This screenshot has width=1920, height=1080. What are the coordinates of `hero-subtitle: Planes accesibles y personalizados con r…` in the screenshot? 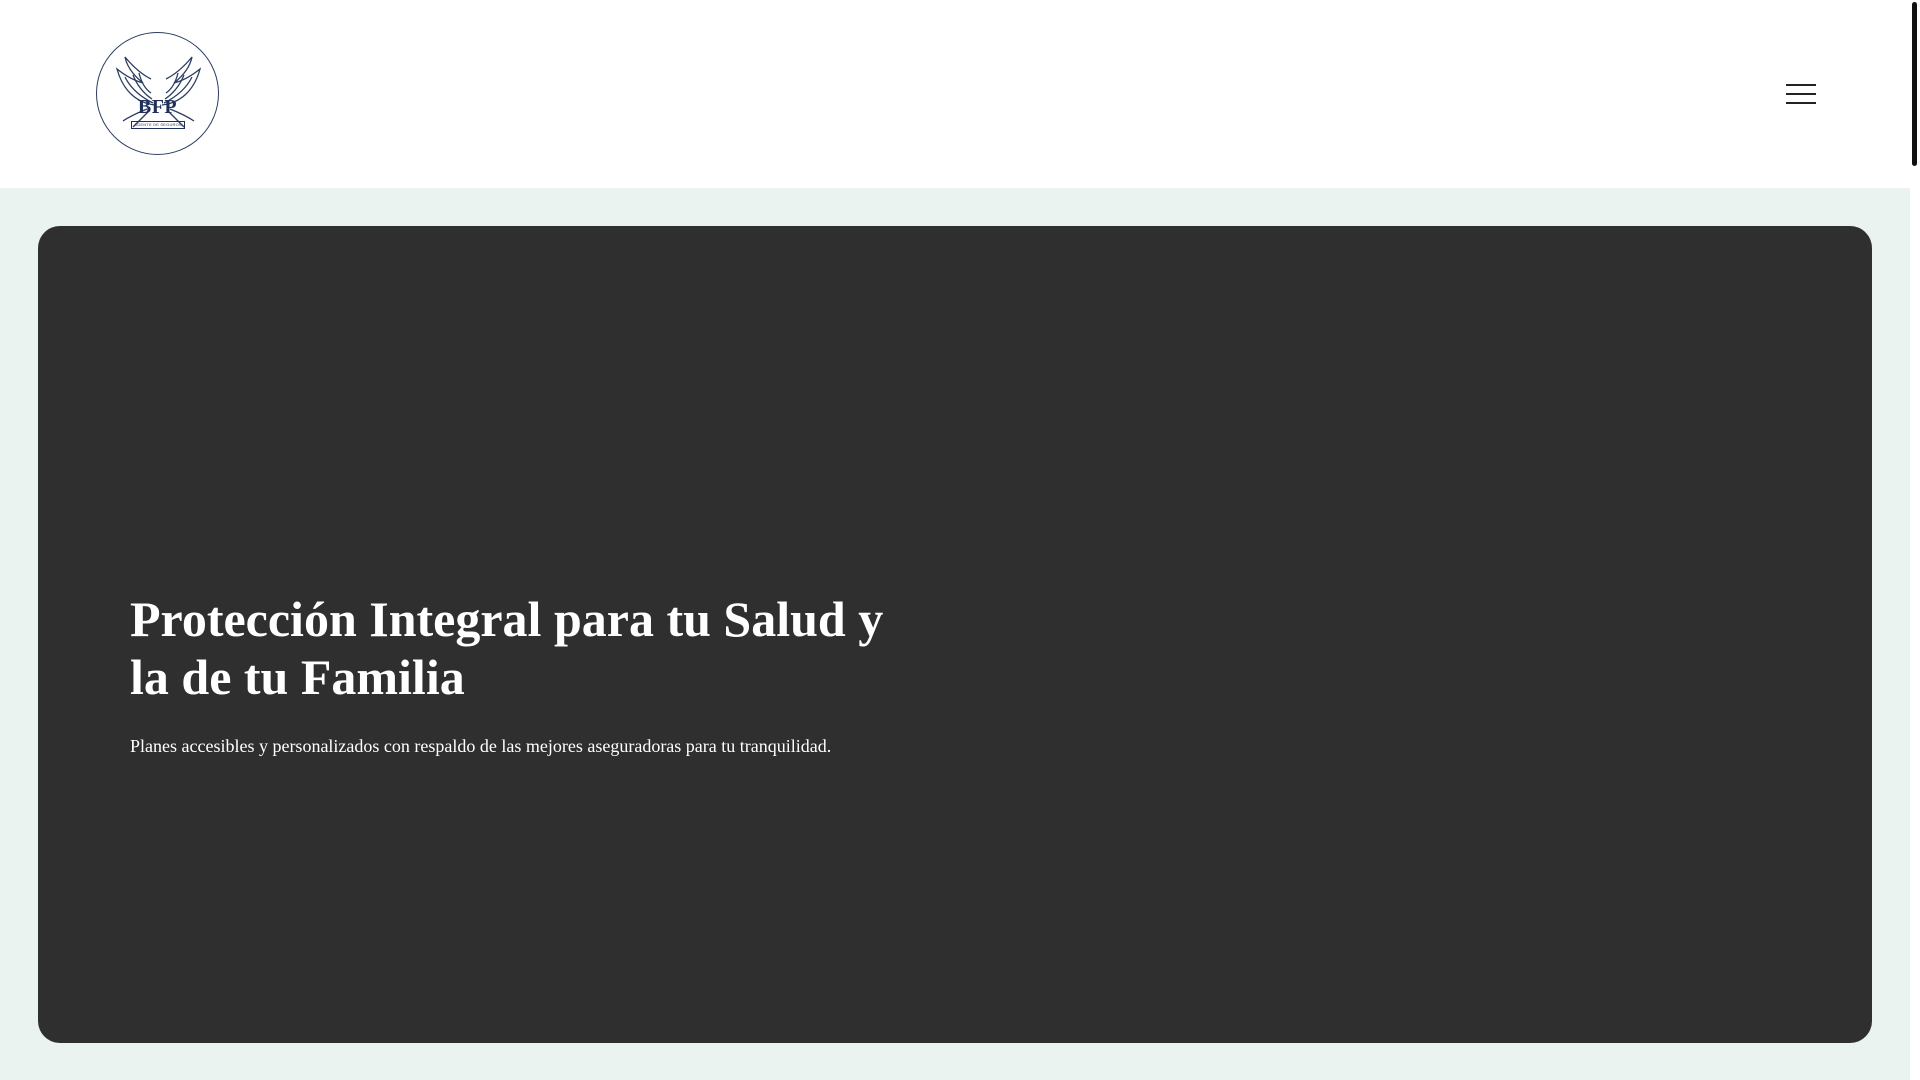 It's located at (481, 746).